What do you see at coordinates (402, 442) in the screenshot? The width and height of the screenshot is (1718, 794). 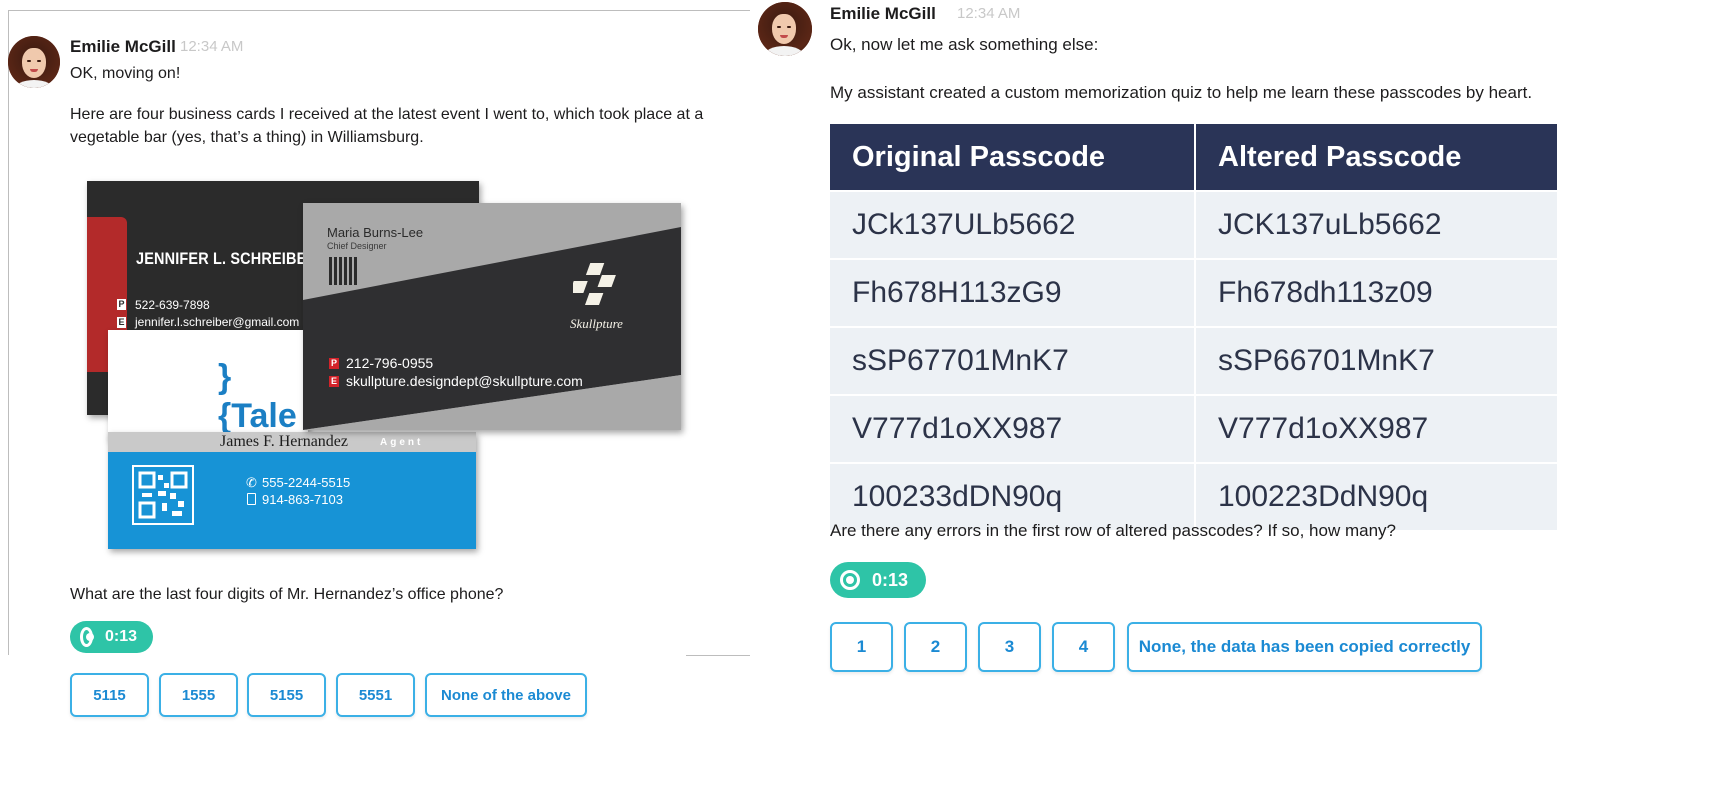 I see `card-role: Agent` at bounding box center [402, 442].